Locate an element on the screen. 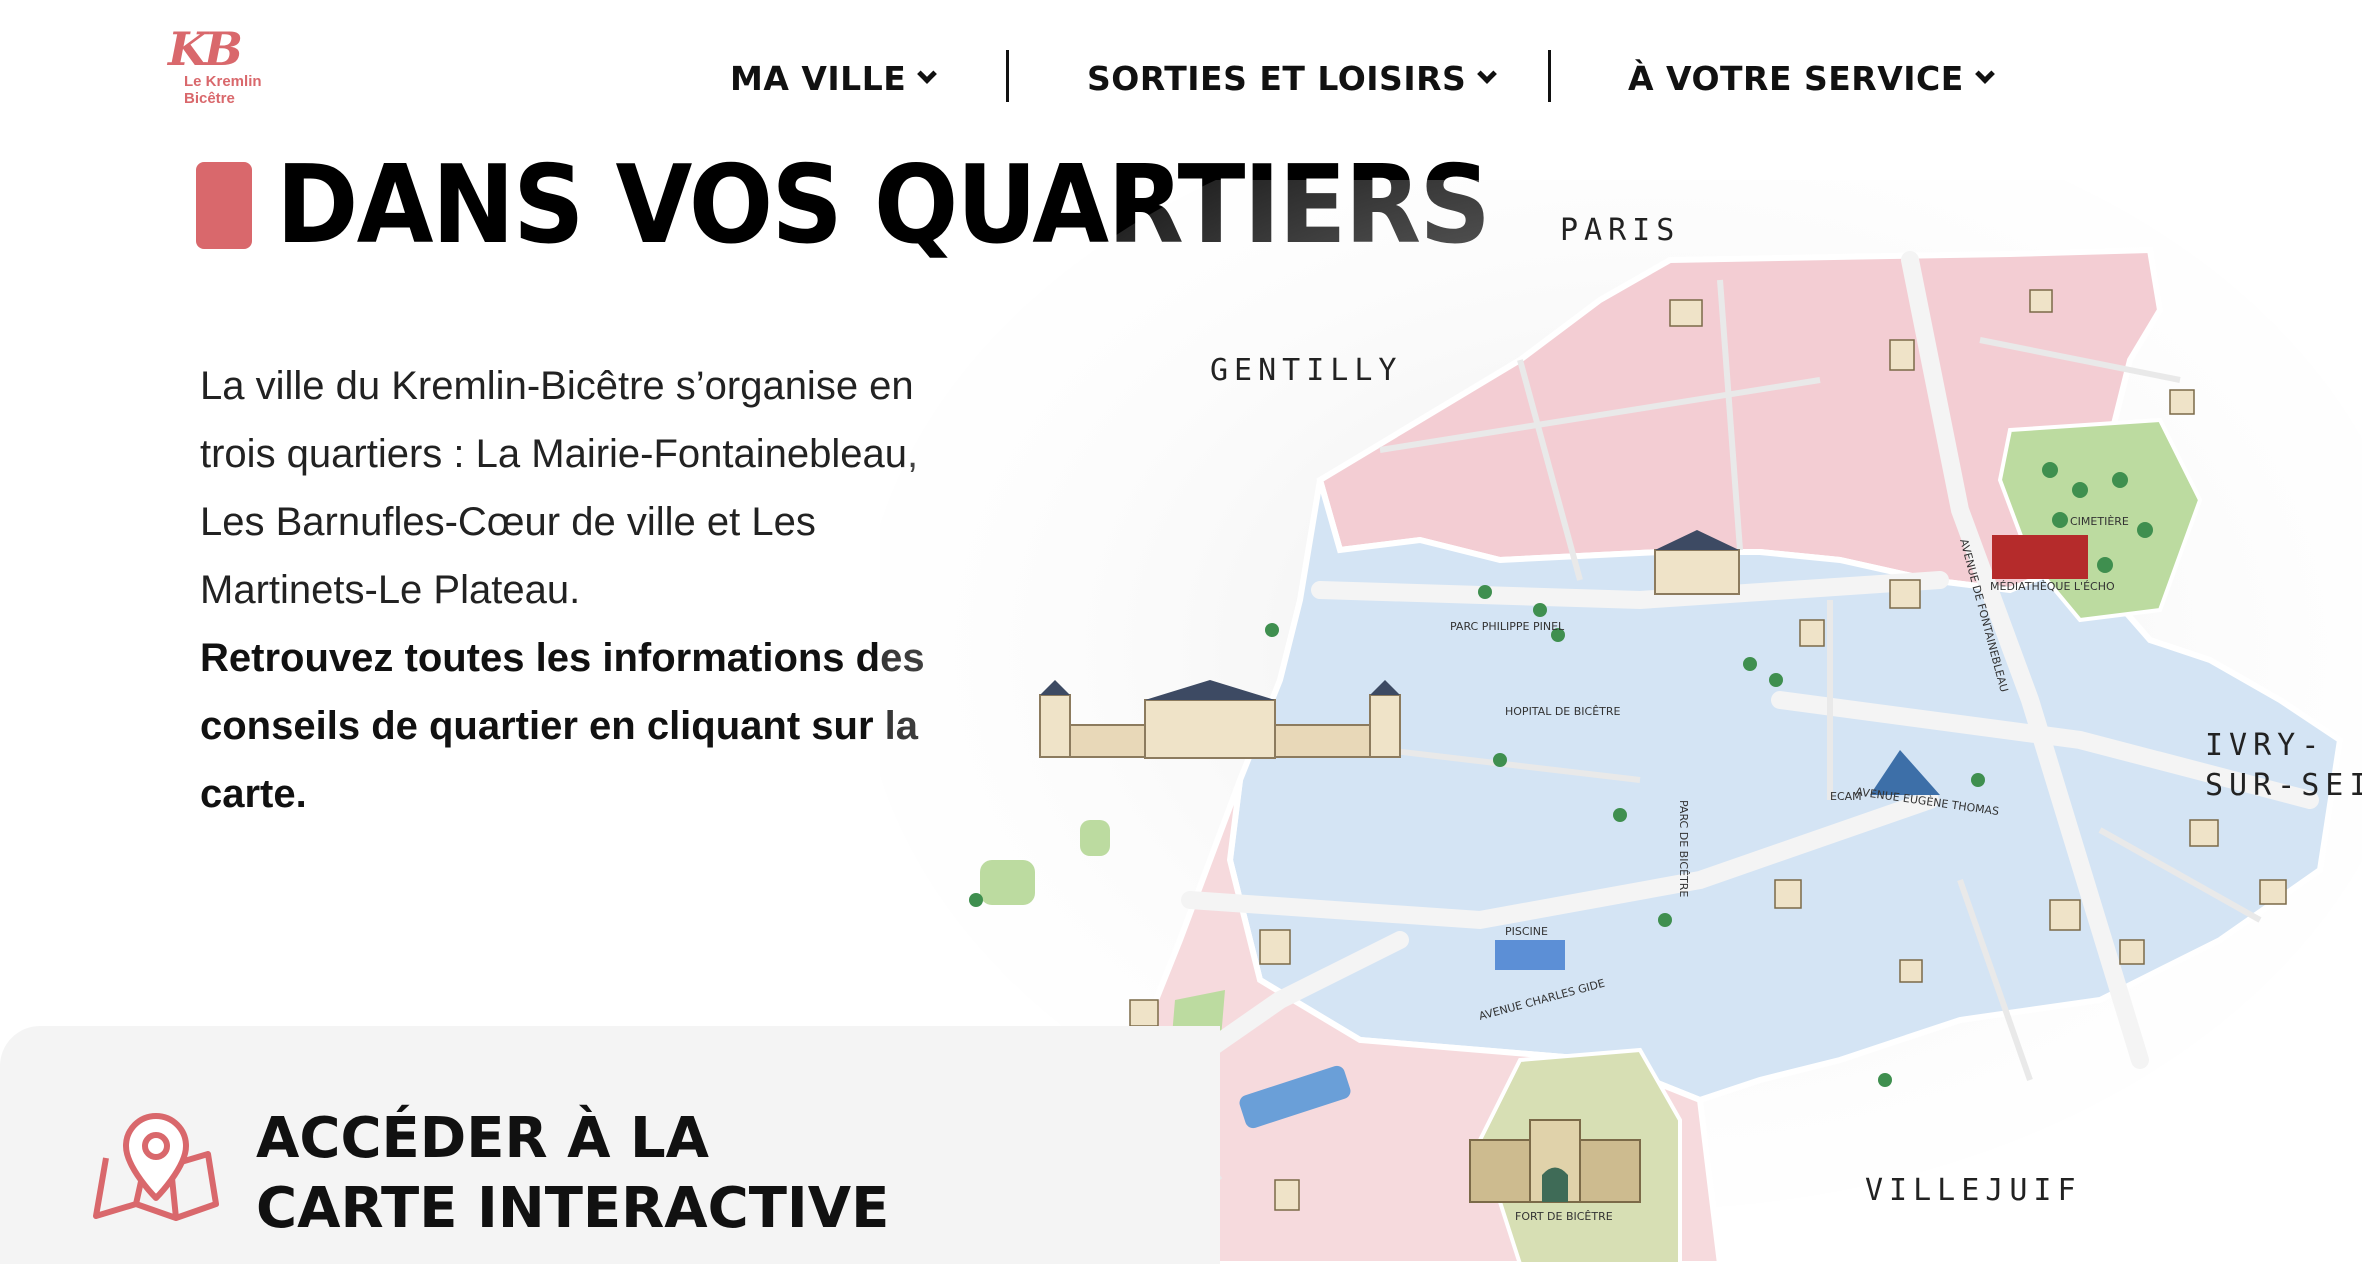  nav-item-a-votre-service: À VOTRE SERVICE is located at coordinates (1811, 78).